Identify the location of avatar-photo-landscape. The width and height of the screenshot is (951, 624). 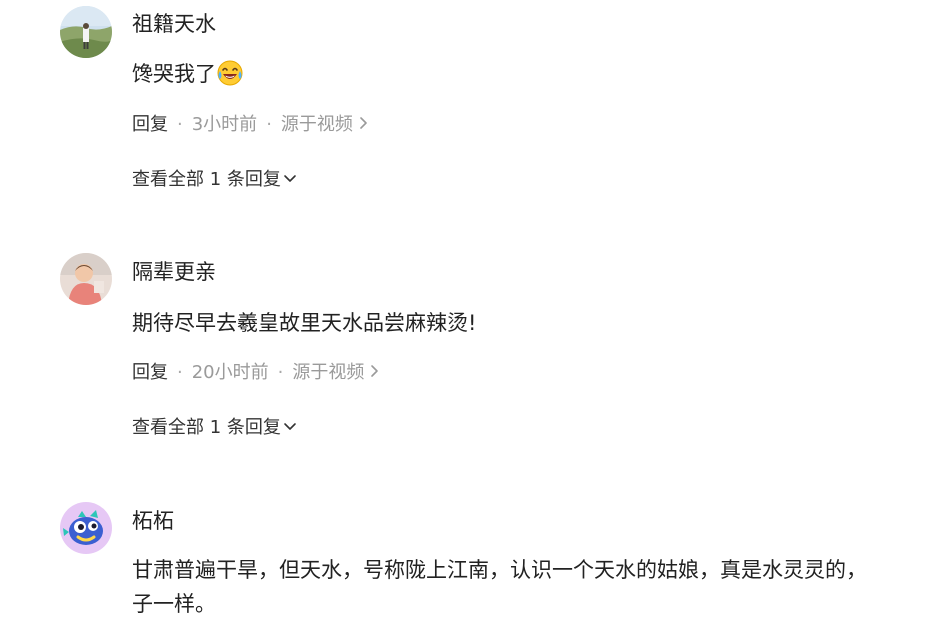
(86, 32).